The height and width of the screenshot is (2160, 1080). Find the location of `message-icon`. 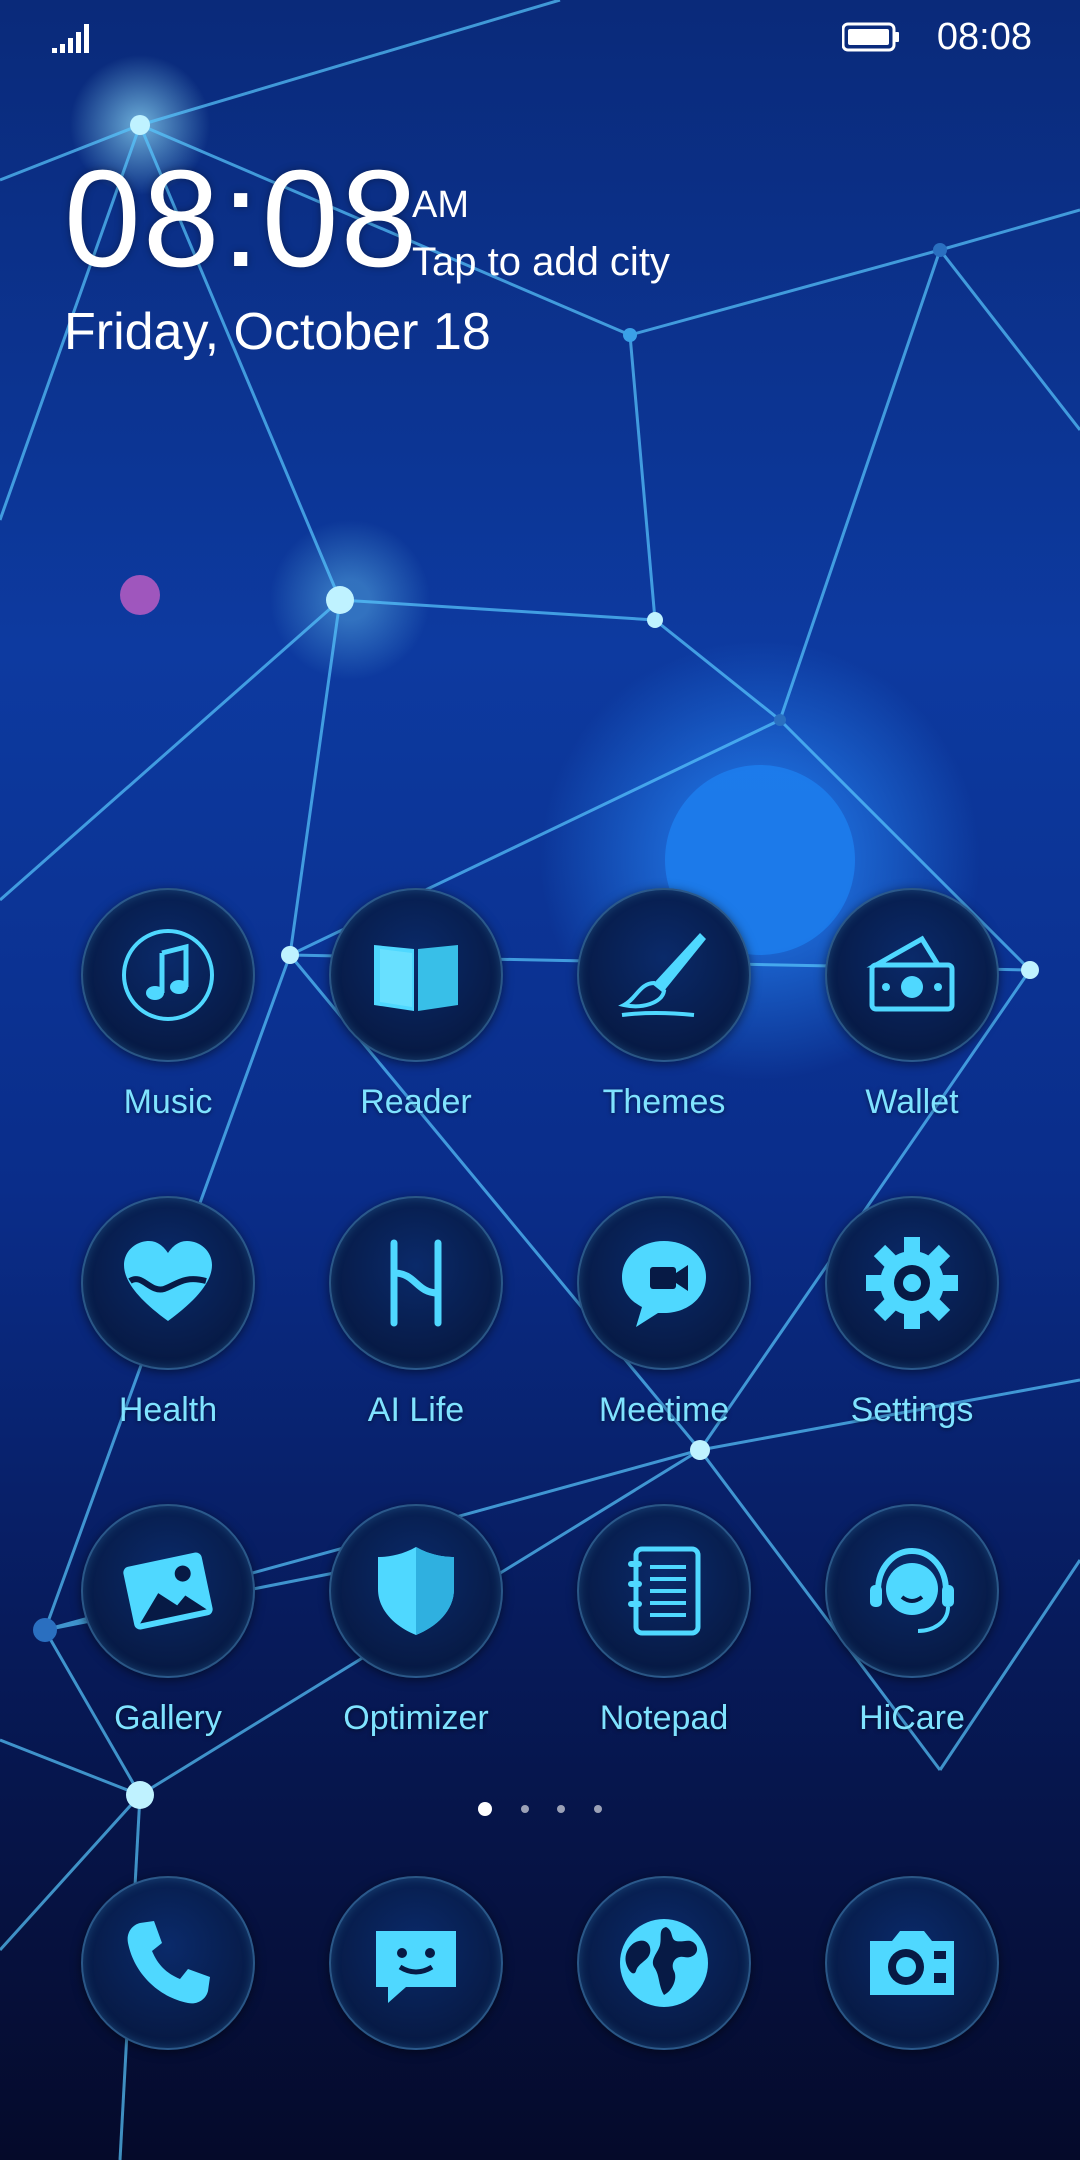

message-icon is located at coordinates (416, 1967).